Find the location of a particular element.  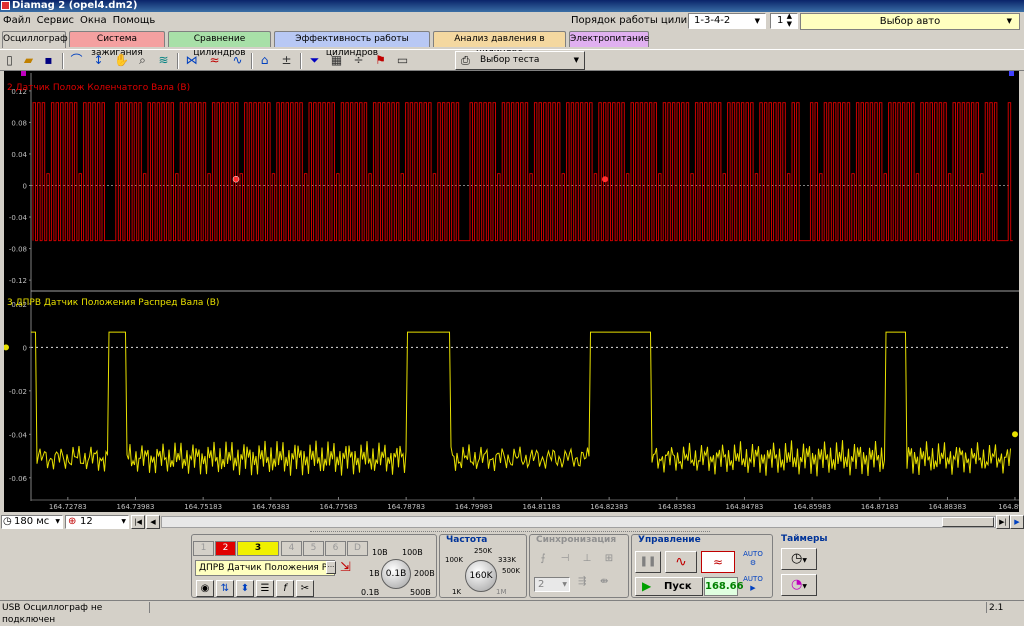

timer-clock-icon: ◷▼ is located at coordinates (799, 559).